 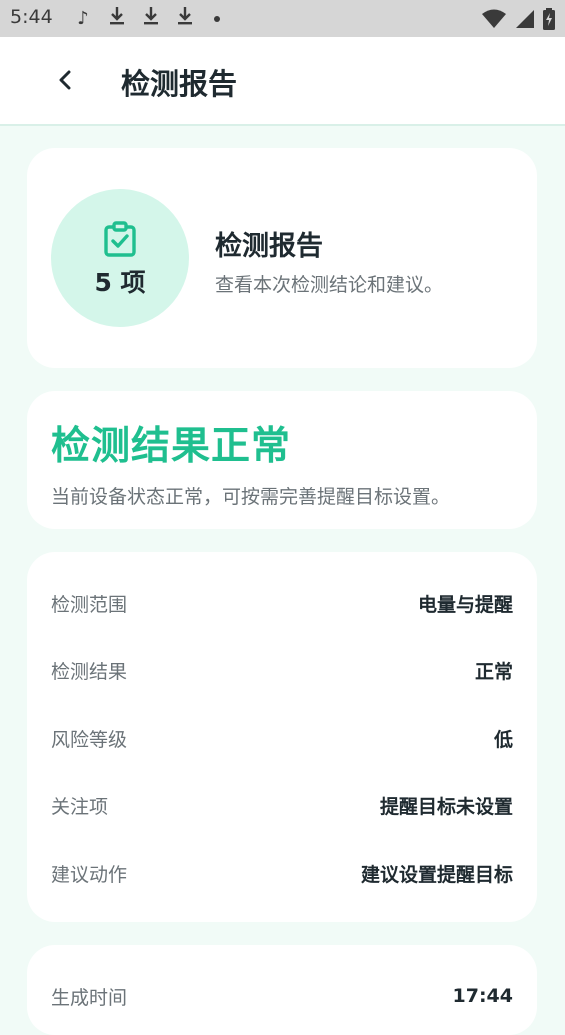 What do you see at coordinates (120, 282) in the screenshot?
I see `item-count: 5 项` at bounding box center [120, 282].